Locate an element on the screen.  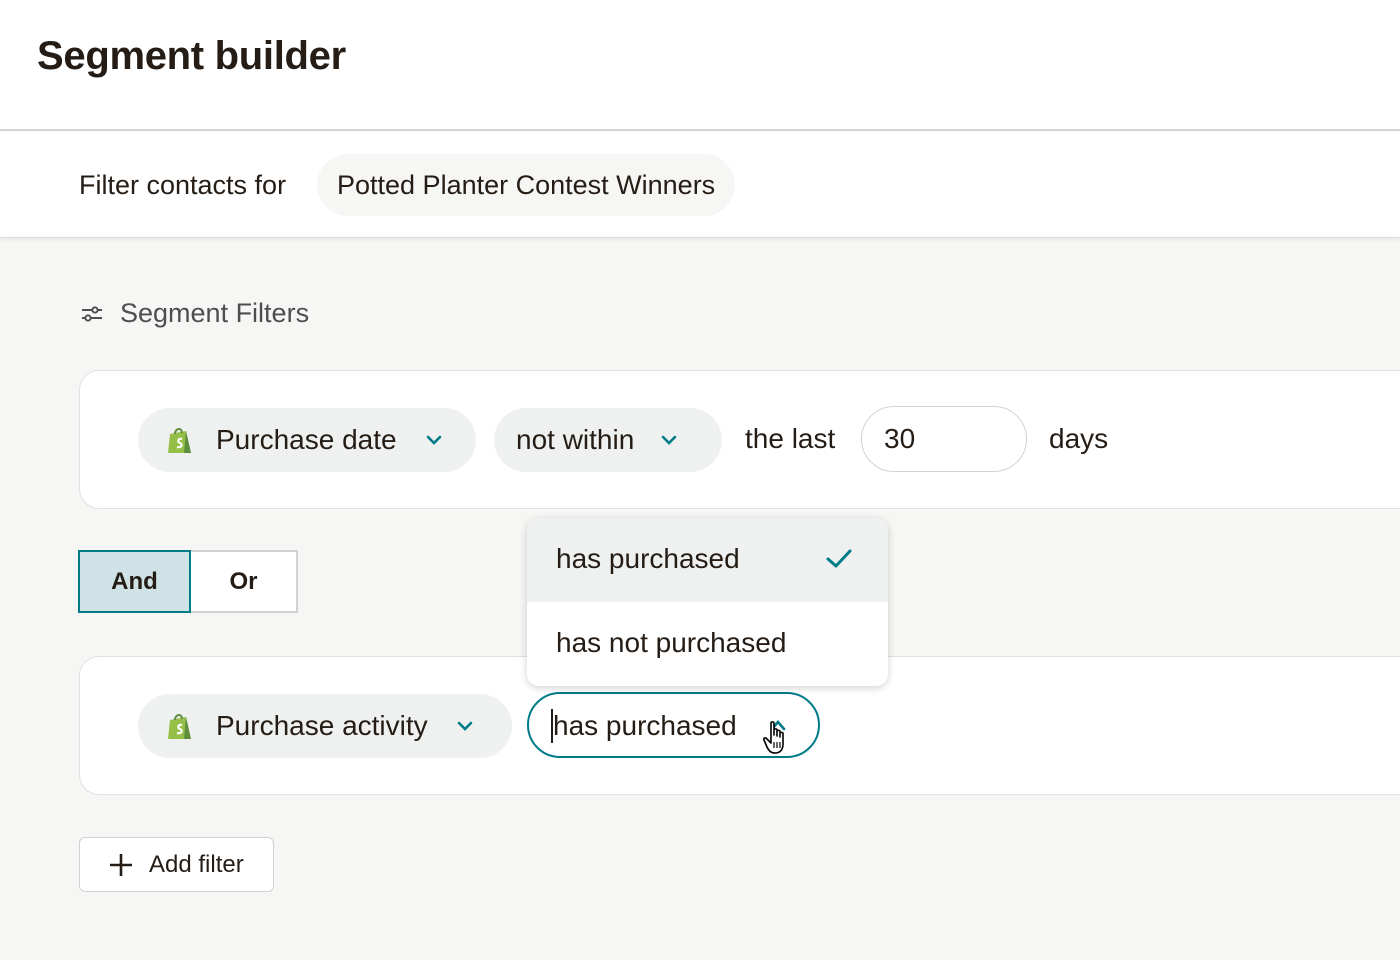
operator-value: has purchased is located at coordinates (645, 725).